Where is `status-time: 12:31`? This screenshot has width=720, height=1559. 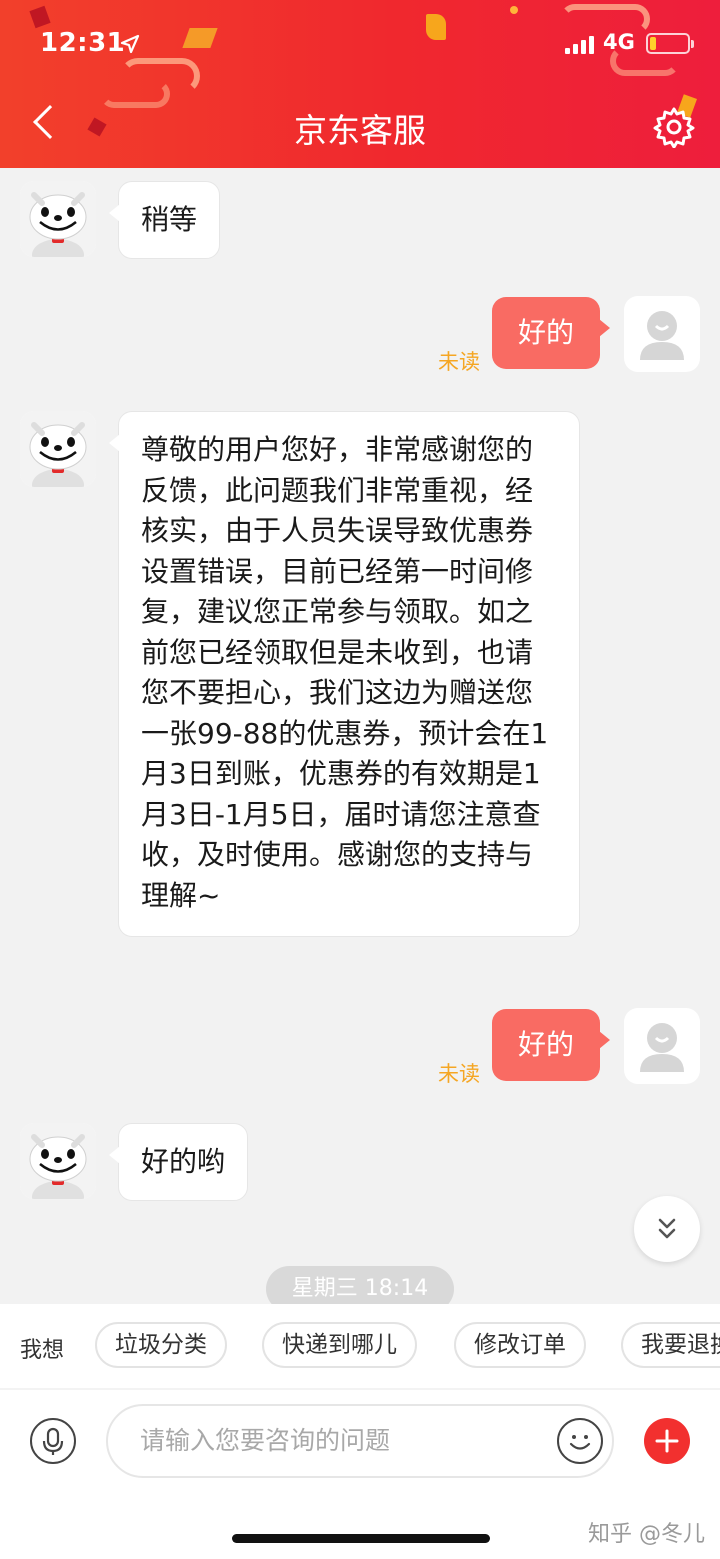
status-time: 12:31 is located at coordinates (83, 43).